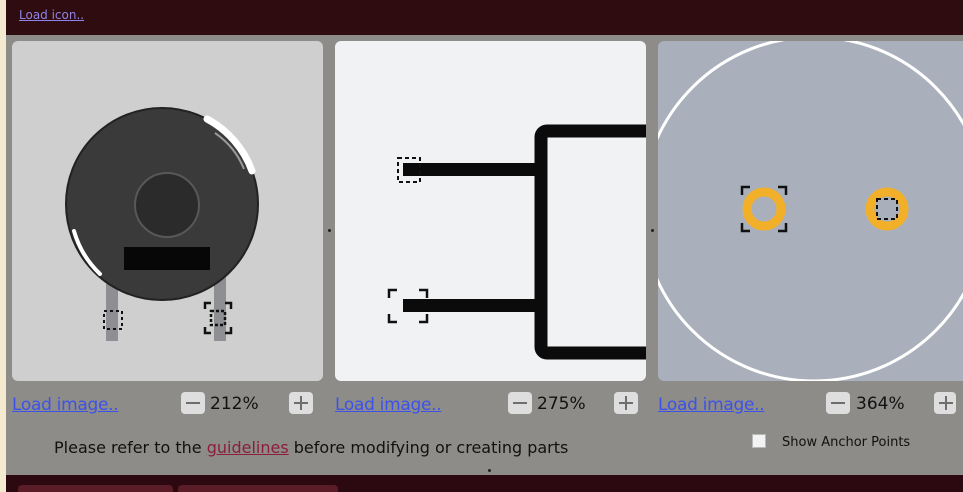  Describe the element at coordinates (431, 447) in the screenshot. I see `guidelines-notice-suffix: before modifying or creating parts` at that location.